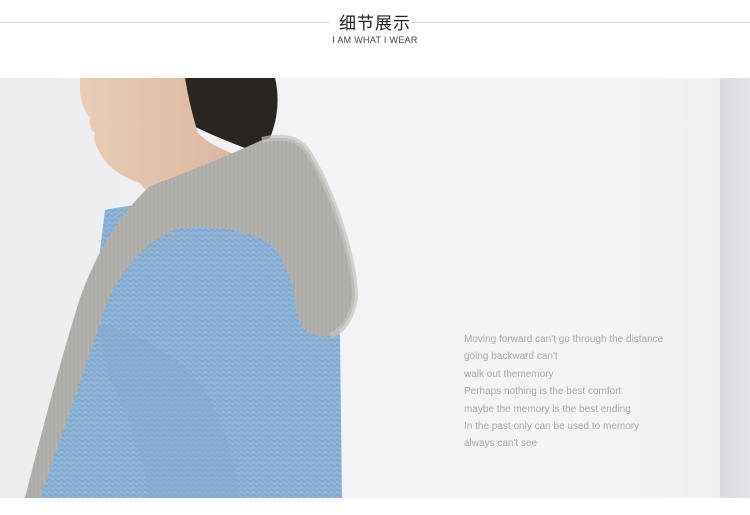 The image size is (750, 515). I want to click on poem-line: always can't see, so click(501, 444).